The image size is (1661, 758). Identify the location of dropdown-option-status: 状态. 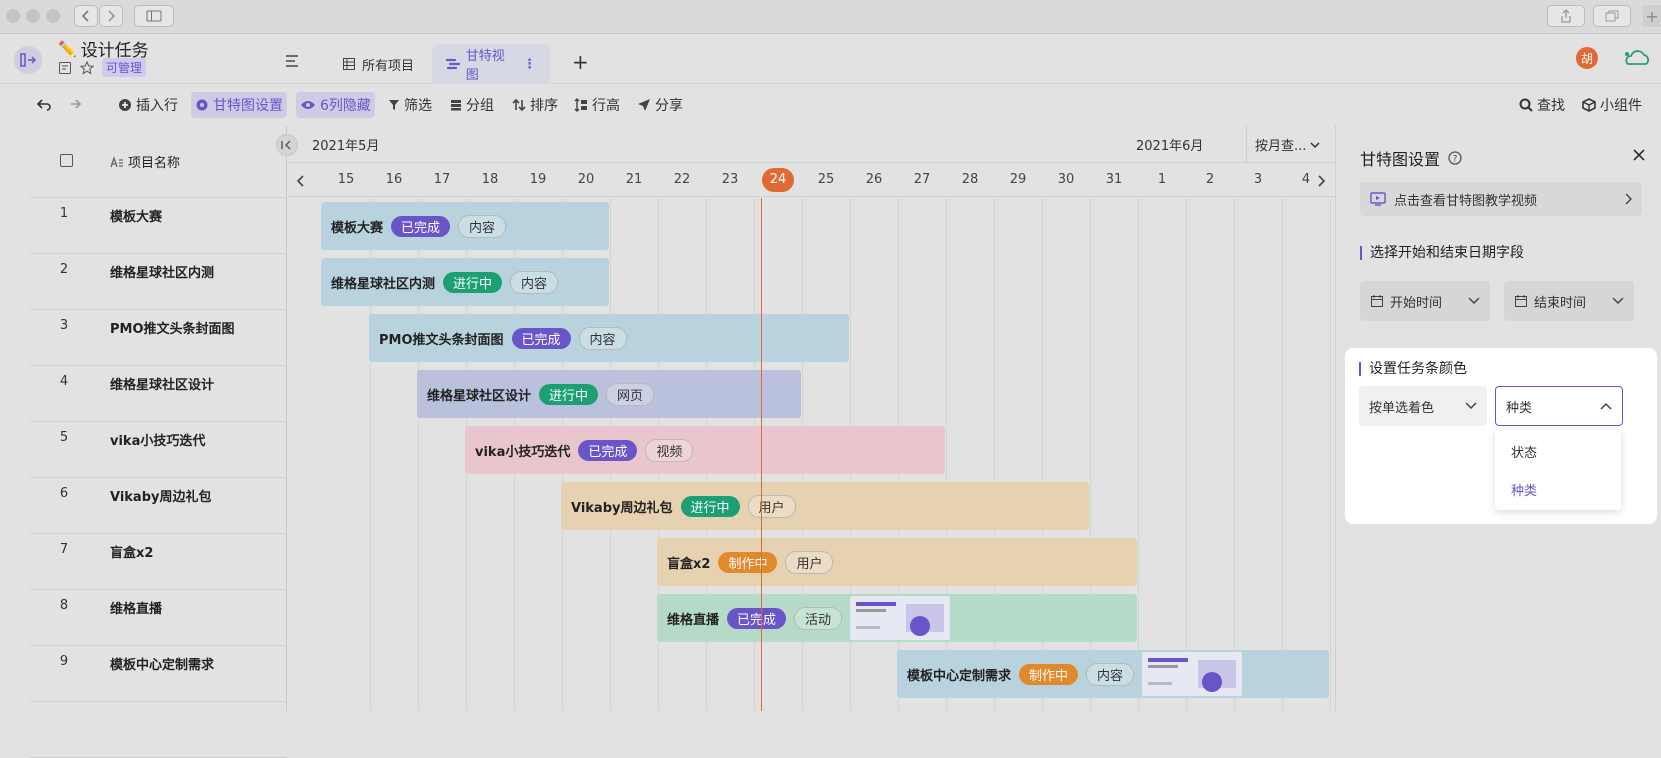
(1558, 450).